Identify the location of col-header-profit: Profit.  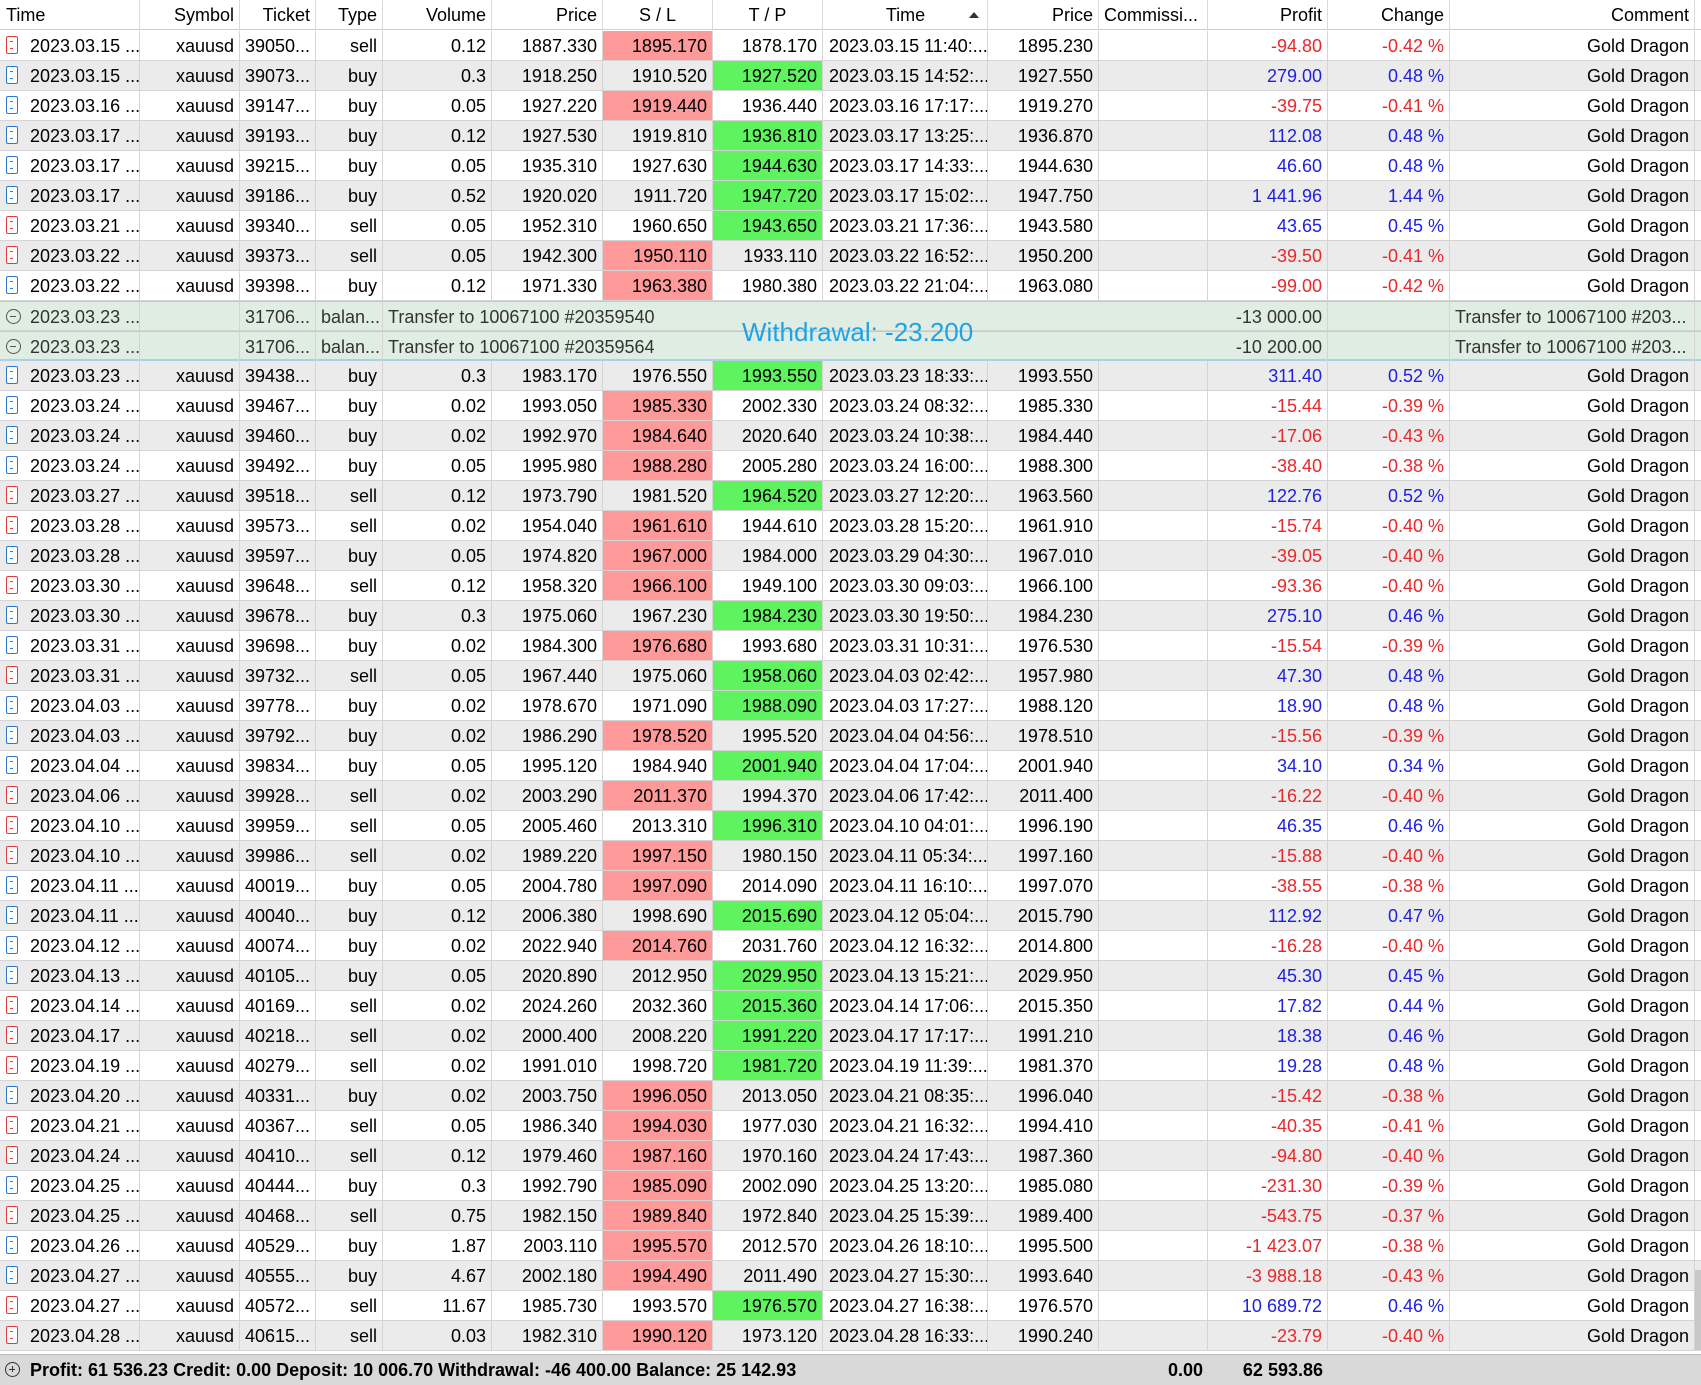
(1268, 14).